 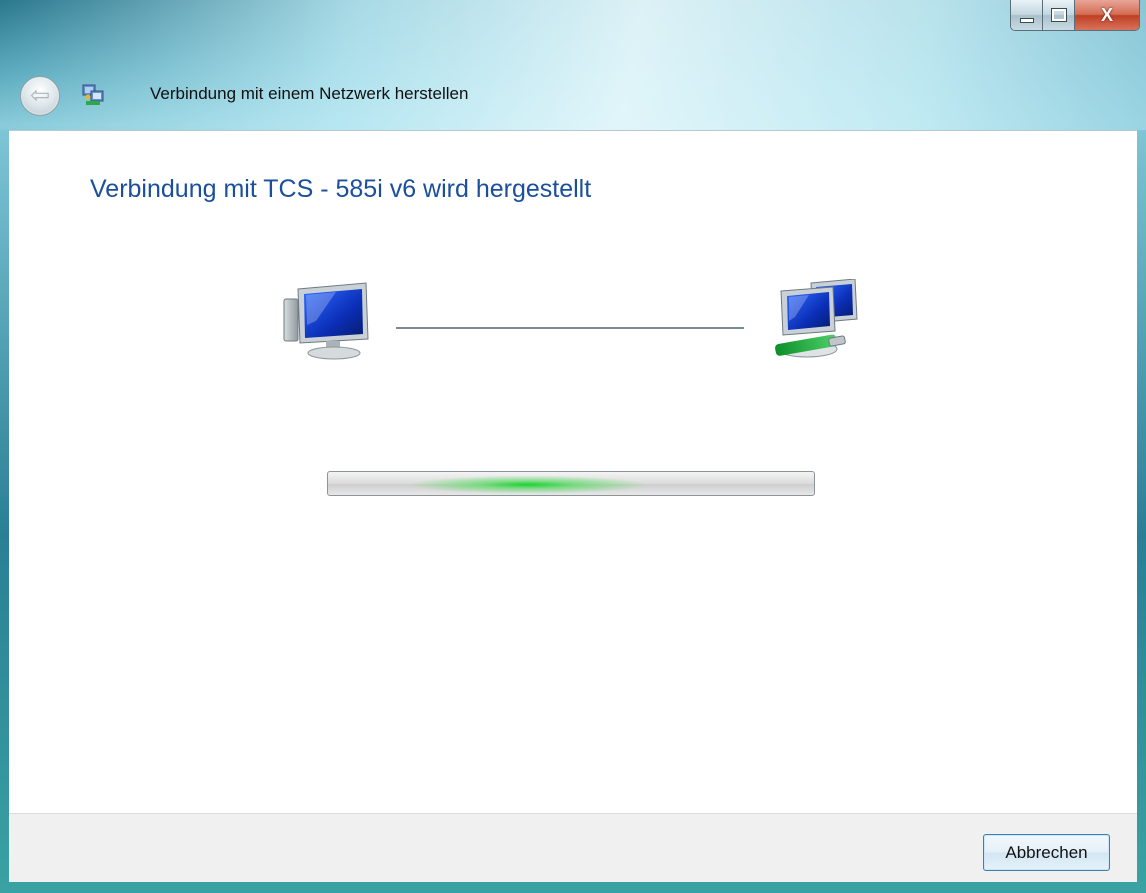 I want to click on close-button: X, so click(x=1107, y=15).